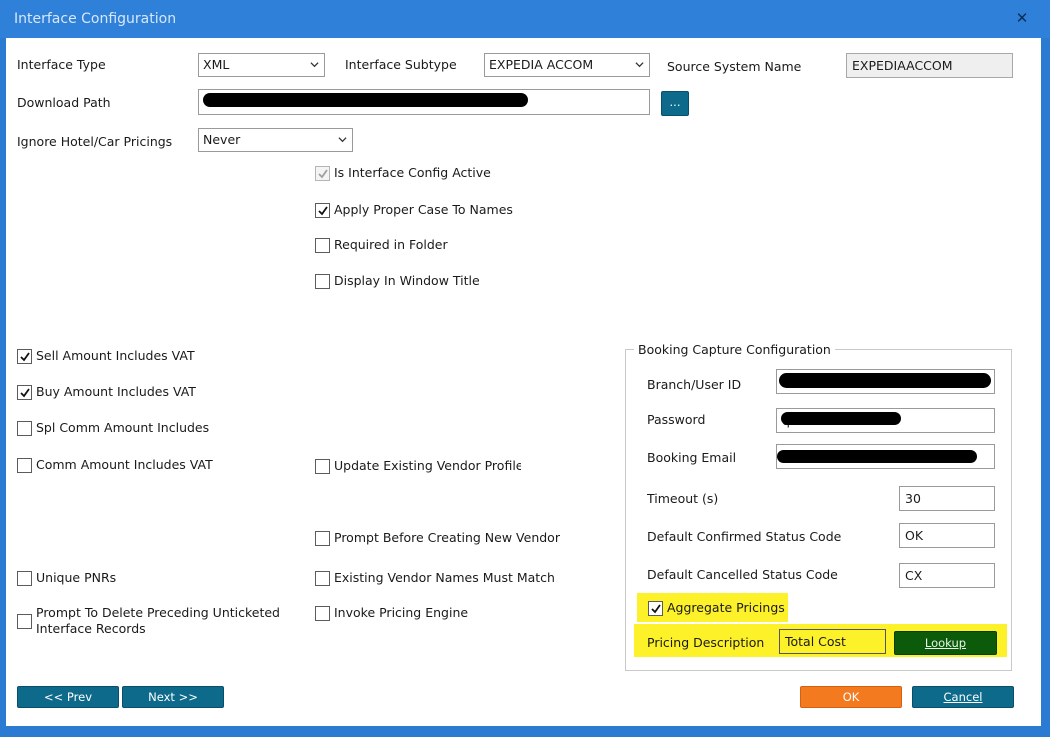 The image size is (1050, 737). Describe the element at coordinates (407, 280) in the screenshot. I see `display-in-title-label: Display In Window Title` at that location.